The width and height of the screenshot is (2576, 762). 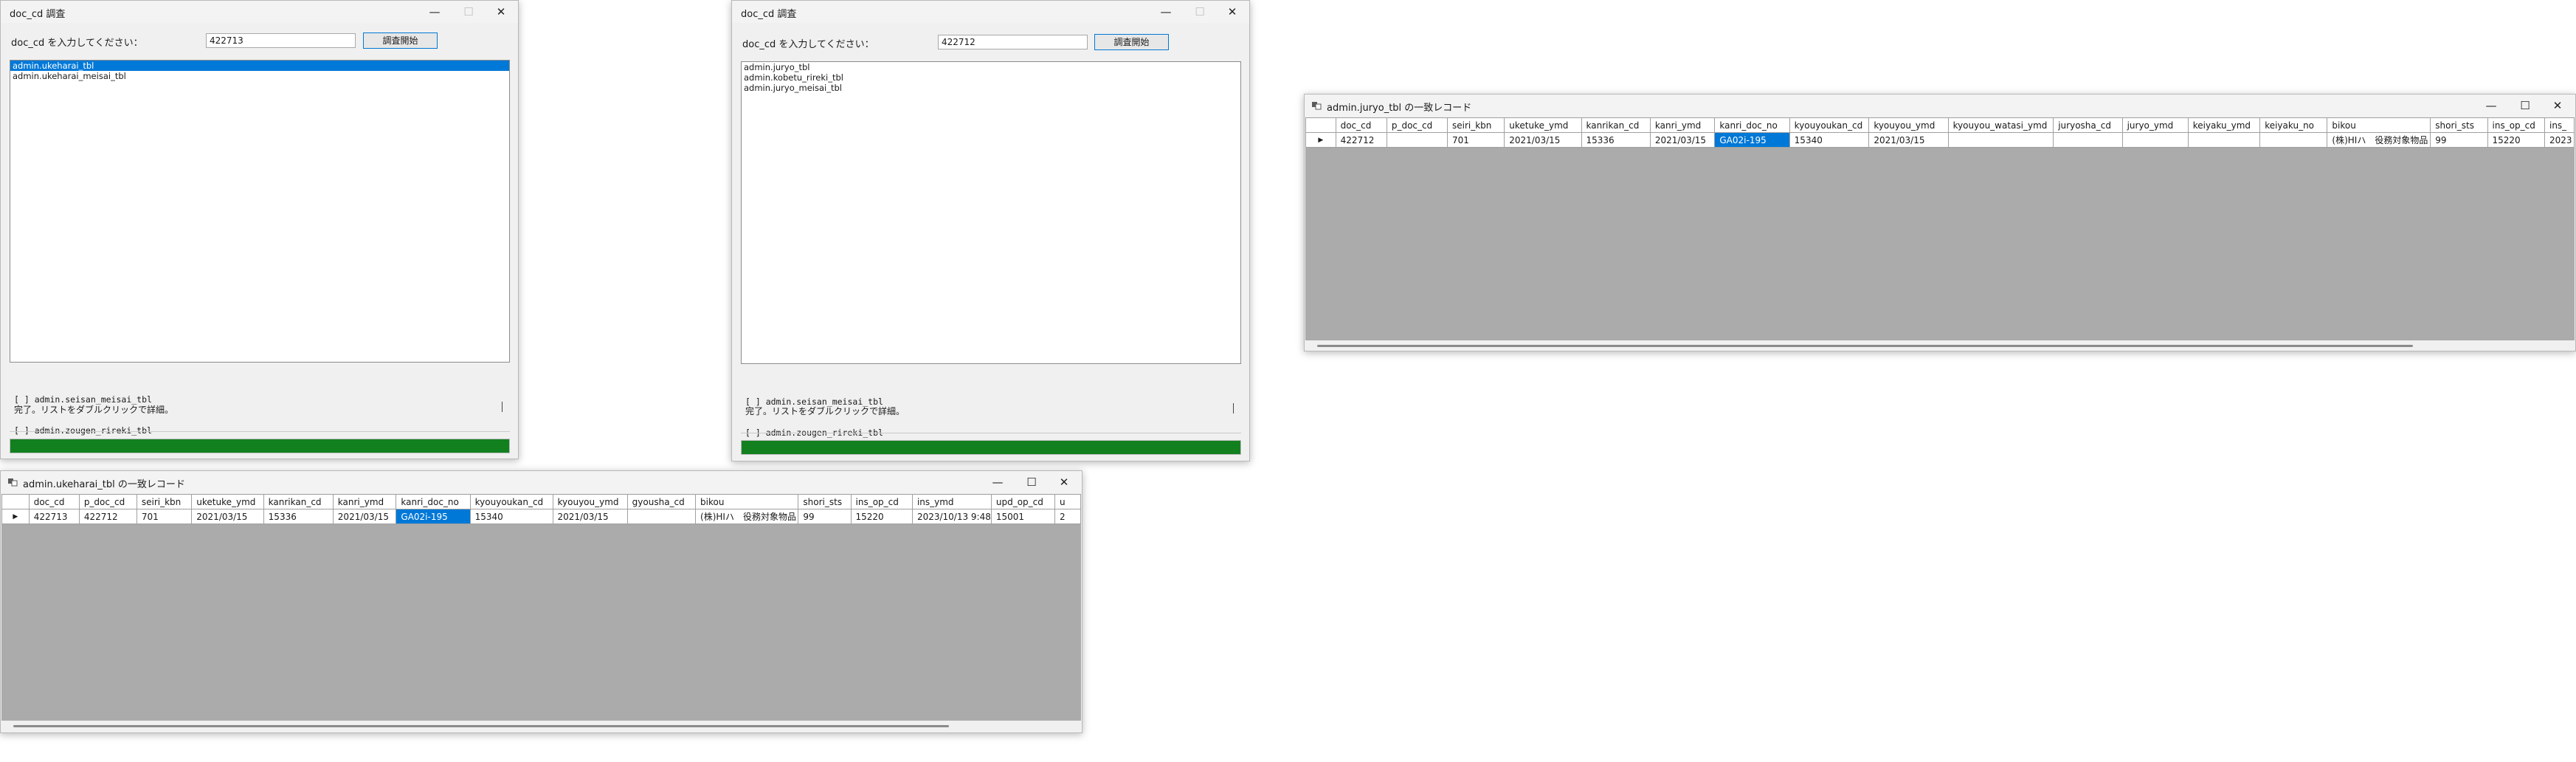 What do you see at coordinates (2224, 125) in the screenshot?
I see `column-header-keiyaku-ymd: keiyaku_ymd` at bounding box center [2224, 125].